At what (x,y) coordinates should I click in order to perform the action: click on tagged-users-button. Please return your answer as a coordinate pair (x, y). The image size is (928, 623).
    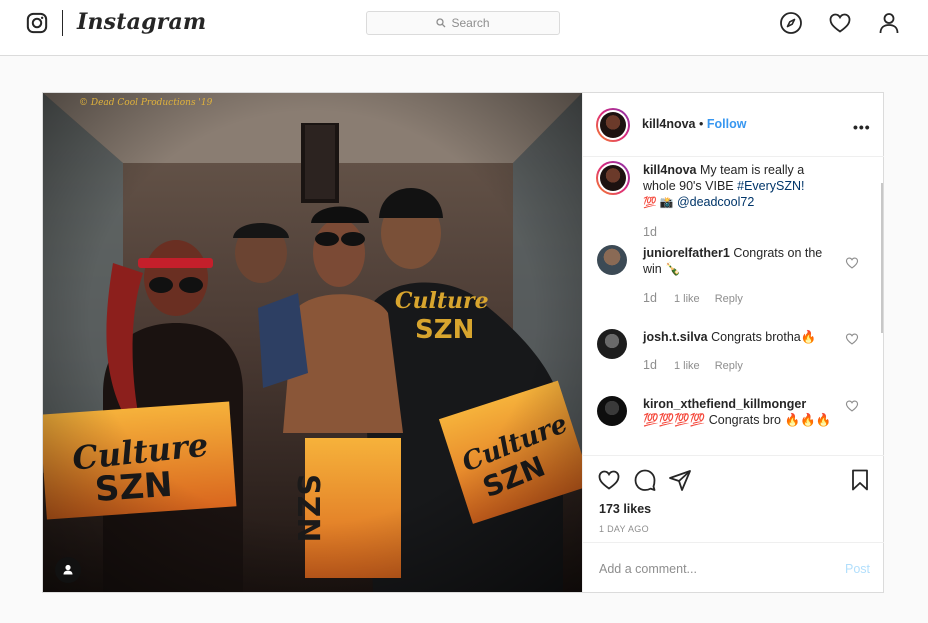
    Looking at the image, I should click on (68, 570).